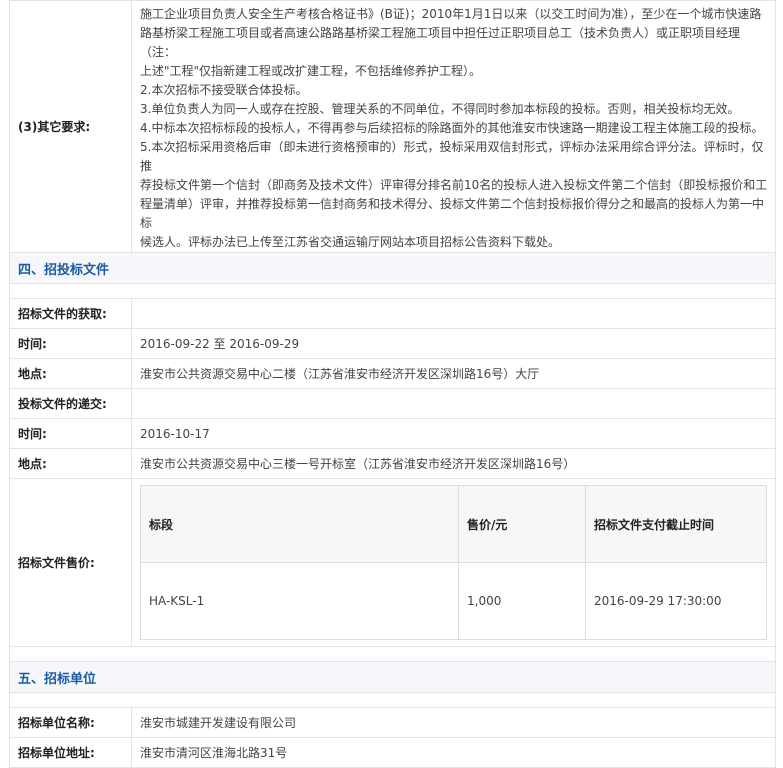 This screenshot has height=768, width=783. I want to click on price-table-header: 标段 售价/元 招标文件支付截止时间, so click(453, 524).